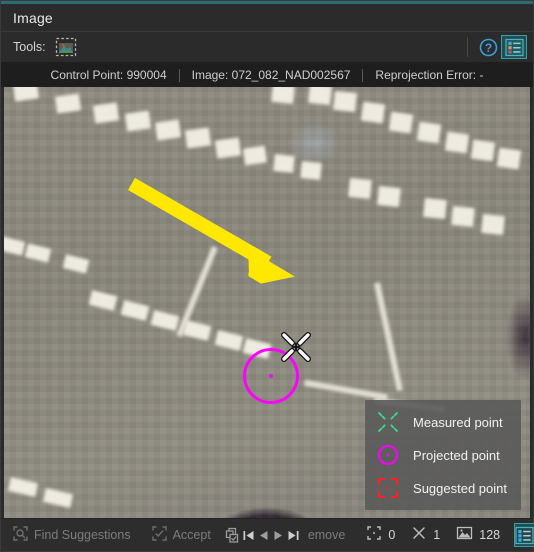  Describe the element at coordinates (490, 535) in the screenshot. I see `images-count-value: 128` at that location.